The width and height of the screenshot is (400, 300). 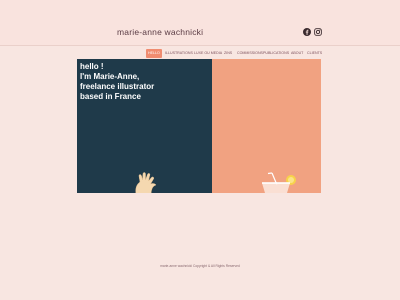 What do you see at coordinates (297, 53) in the screenshot?
I see `nav-item-about: ABOUT` at bounding box center [297, 53].